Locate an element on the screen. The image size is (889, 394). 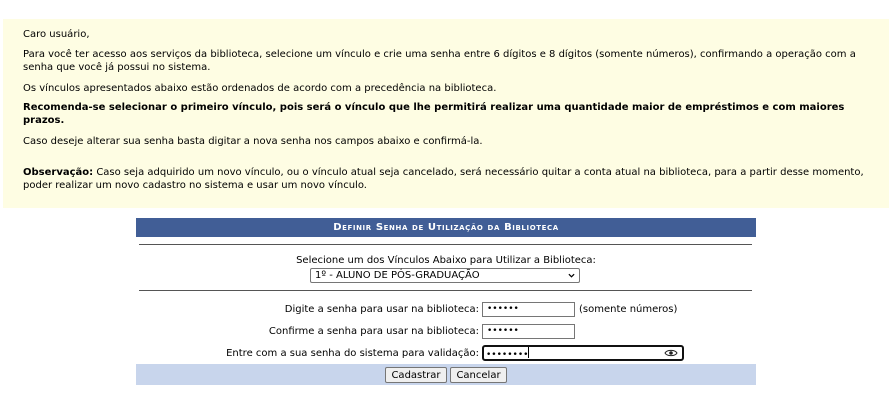
cancel-button: Cancelar is located at coordinates (478, 375).